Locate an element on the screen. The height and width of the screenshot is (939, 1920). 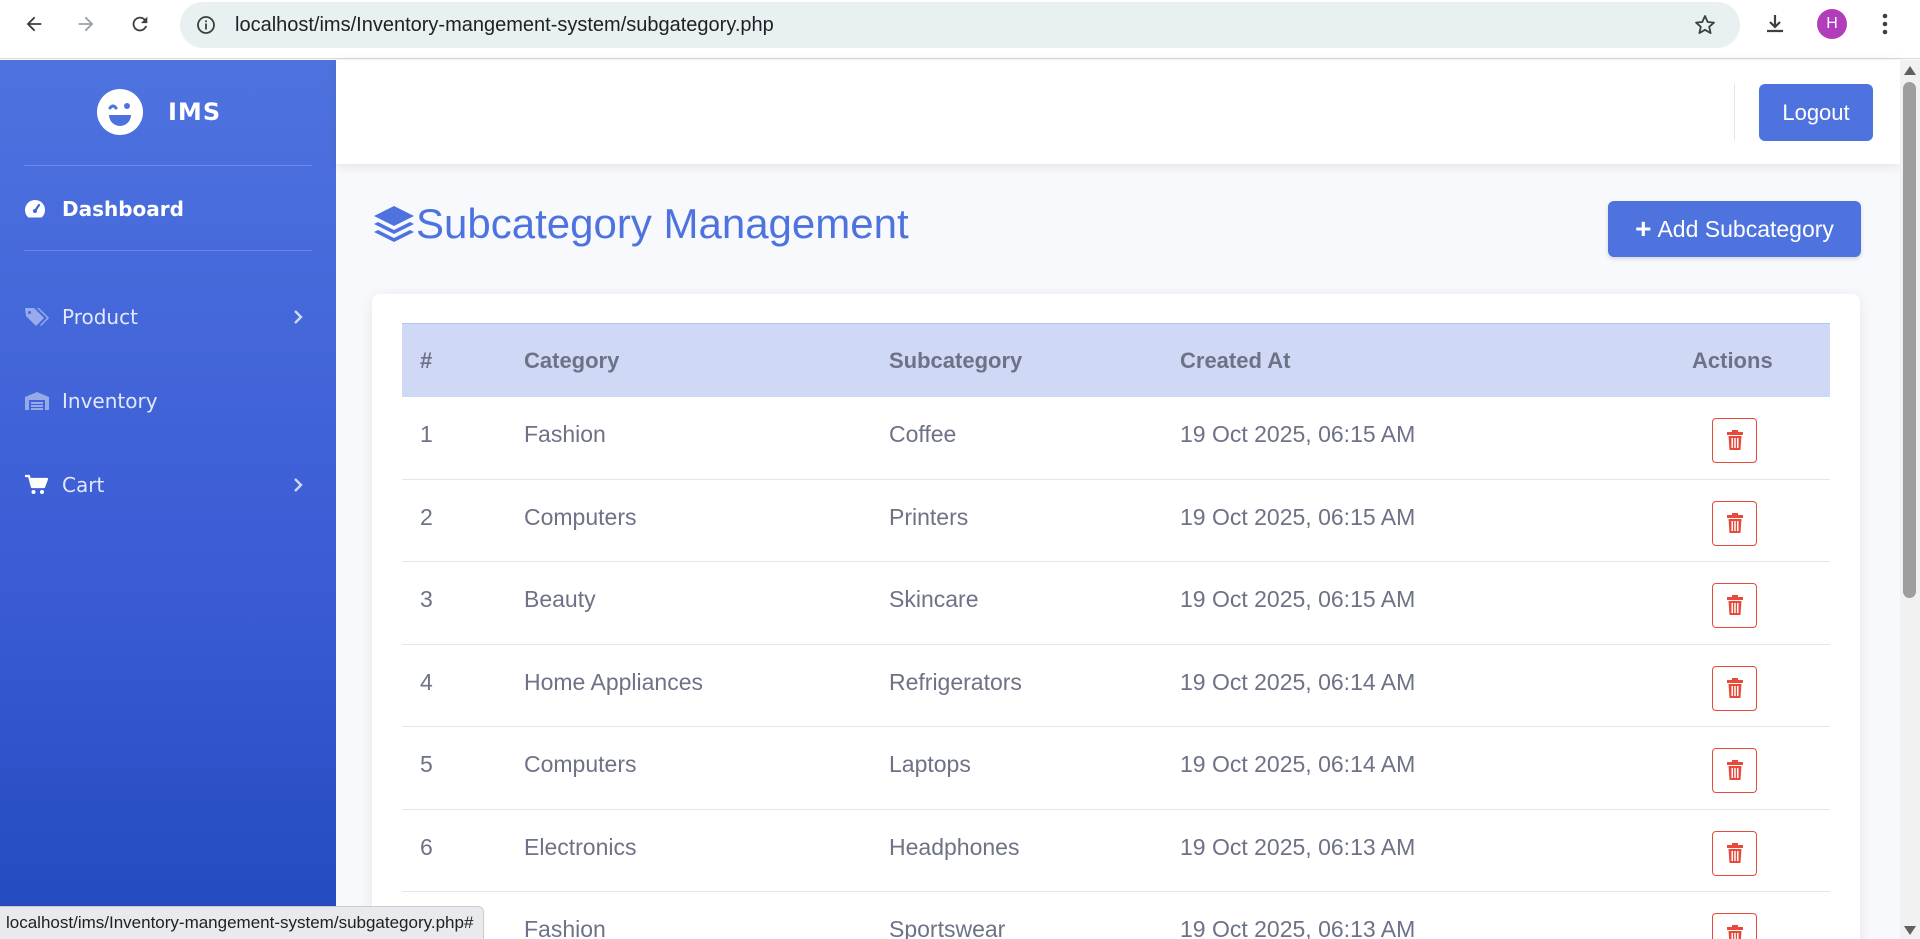
site-info-icon is located at coordinates (206, 25).